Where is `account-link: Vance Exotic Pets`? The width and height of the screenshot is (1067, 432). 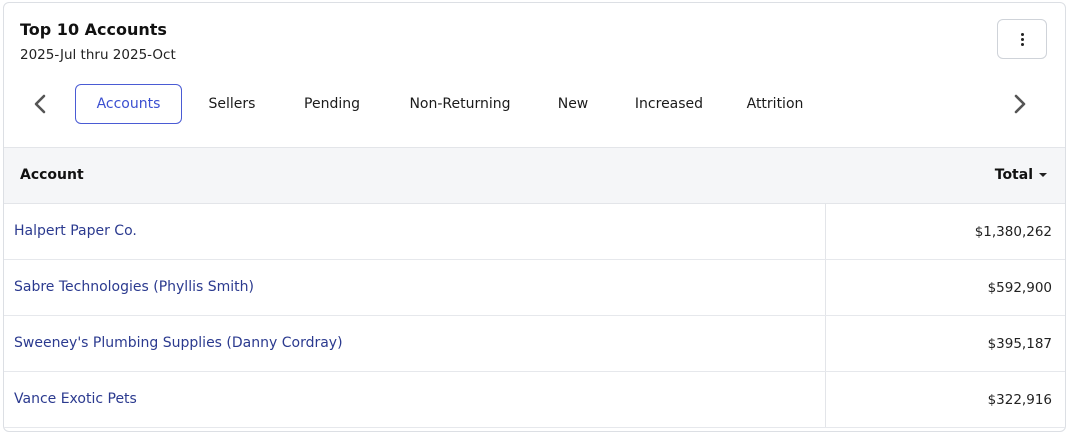
account-link: Vance Exotic Pets is located at coordinates (75, 399).